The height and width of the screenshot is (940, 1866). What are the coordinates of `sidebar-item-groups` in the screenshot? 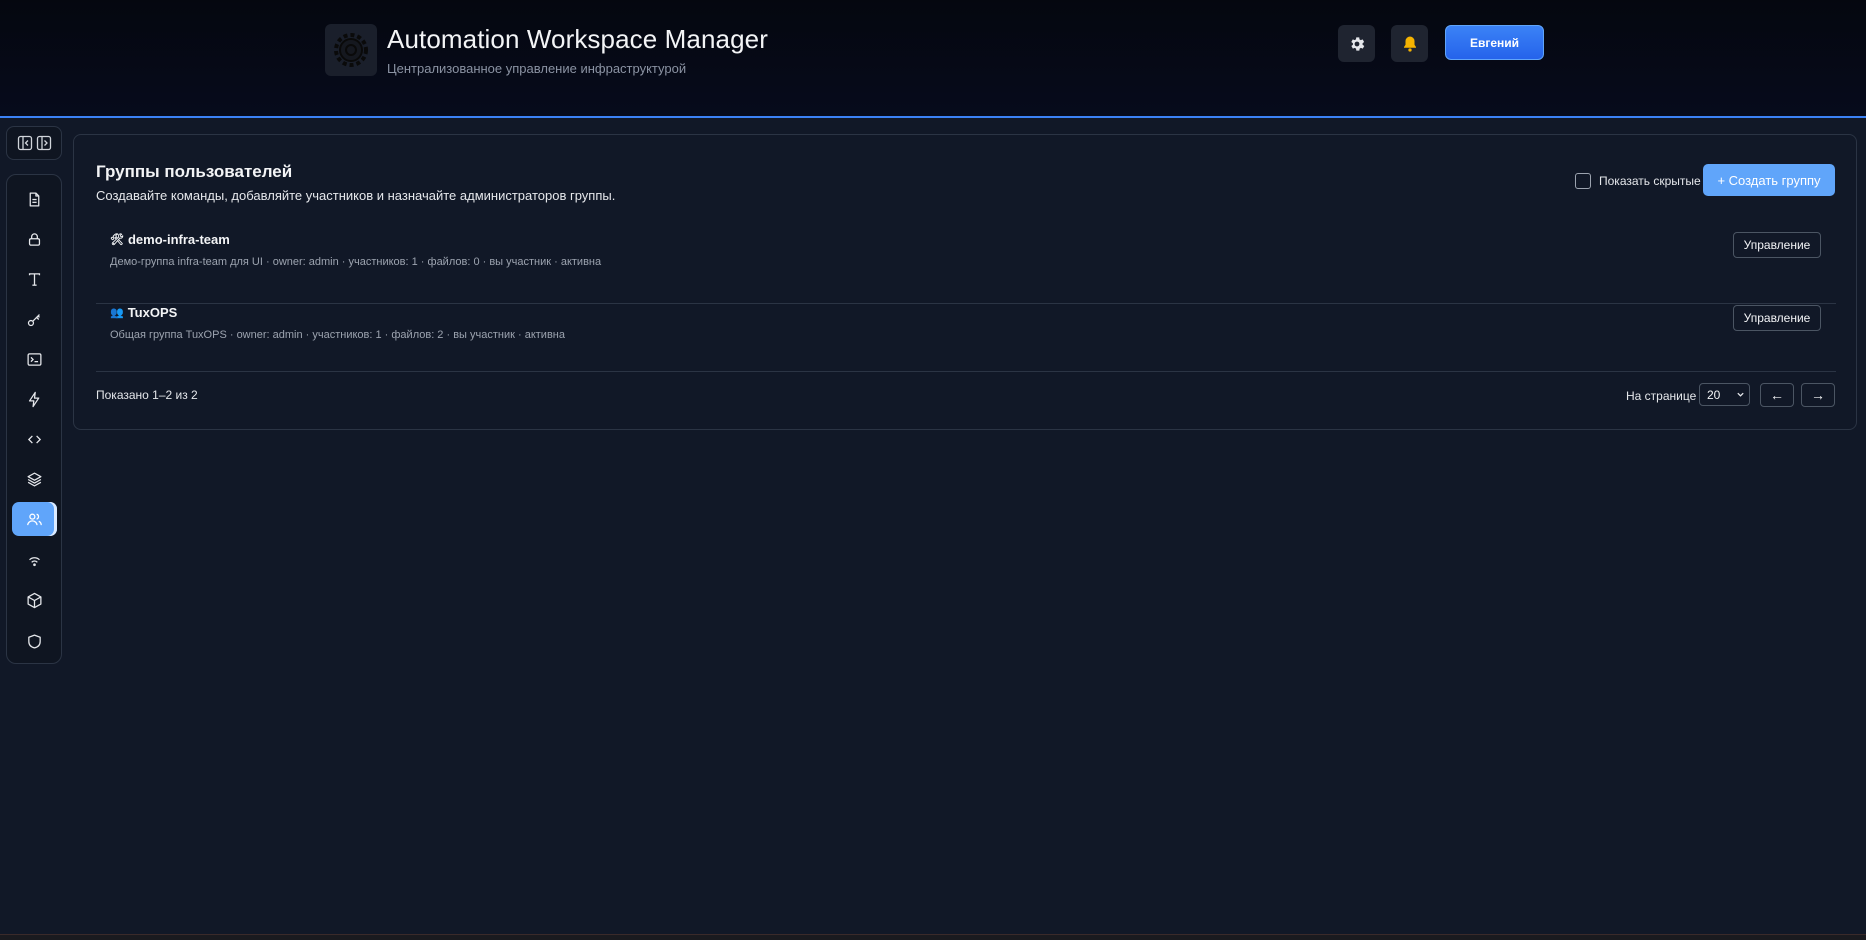 It's located at (34, 519).